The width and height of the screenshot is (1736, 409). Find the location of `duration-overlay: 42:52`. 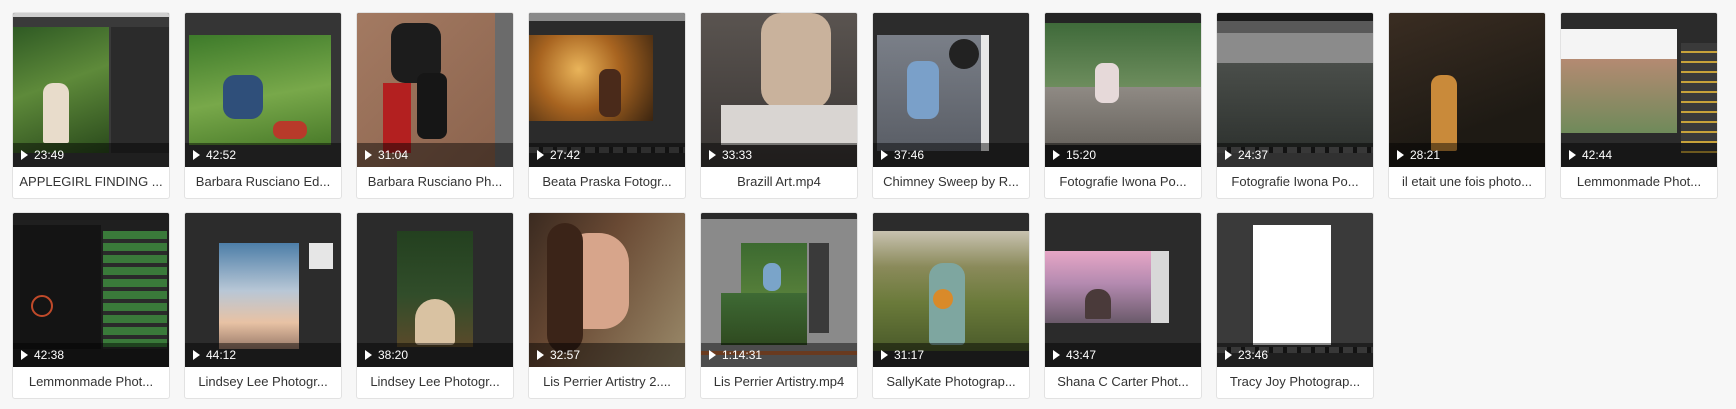

duration-overlay: 42:52 is located at coordinates (263, 155).